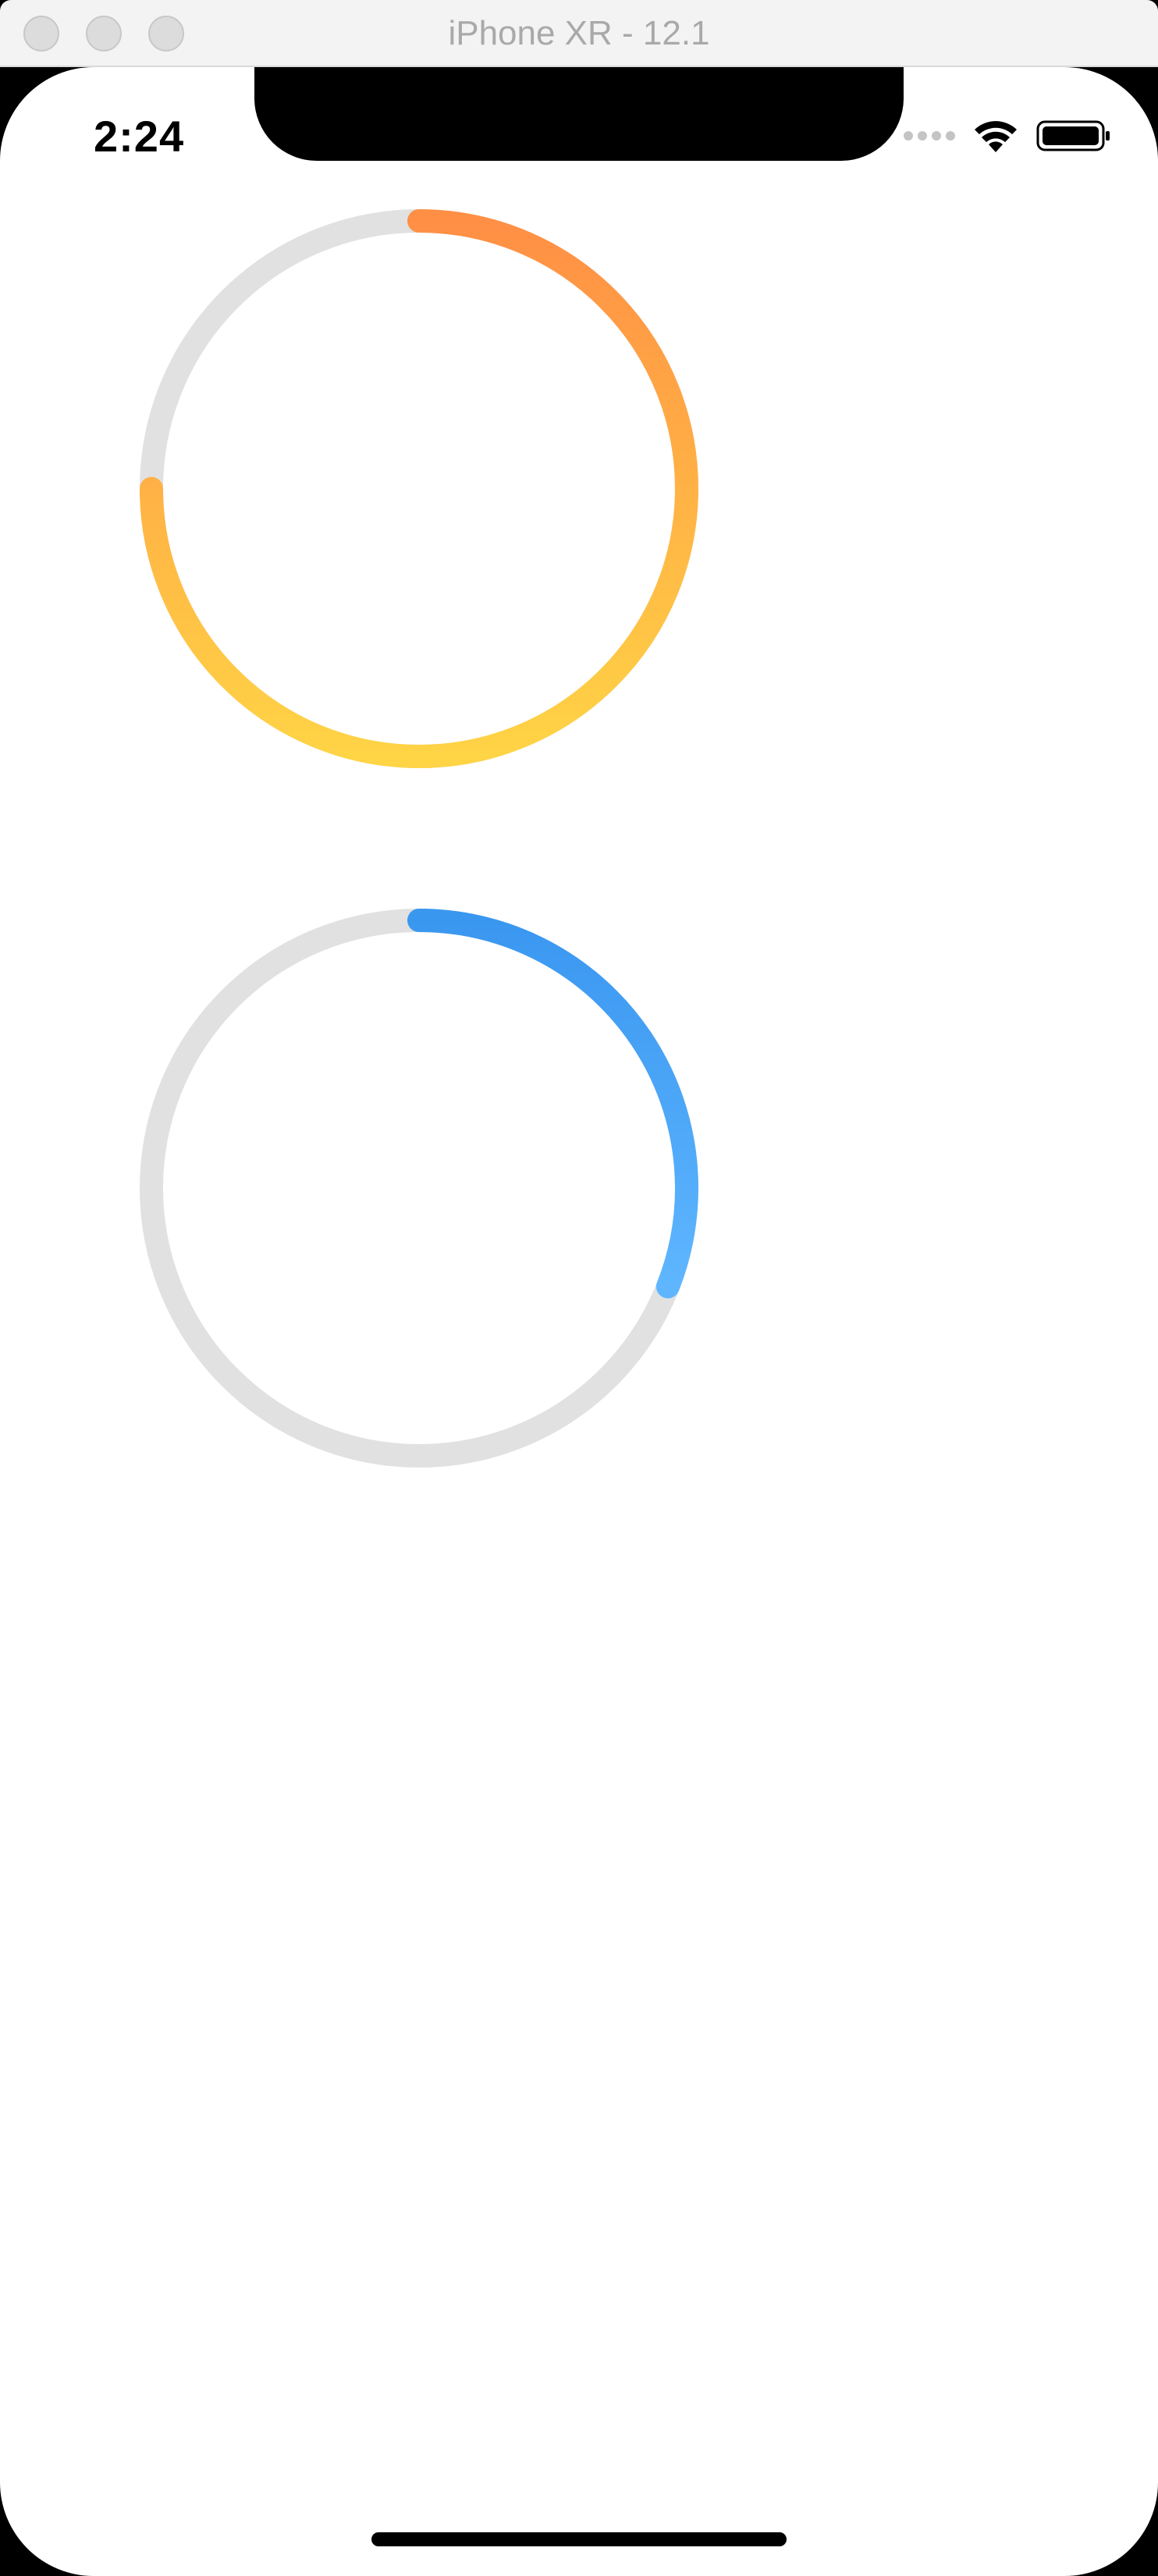  I want to click on ring-progress-arc, so click(552, 1104).